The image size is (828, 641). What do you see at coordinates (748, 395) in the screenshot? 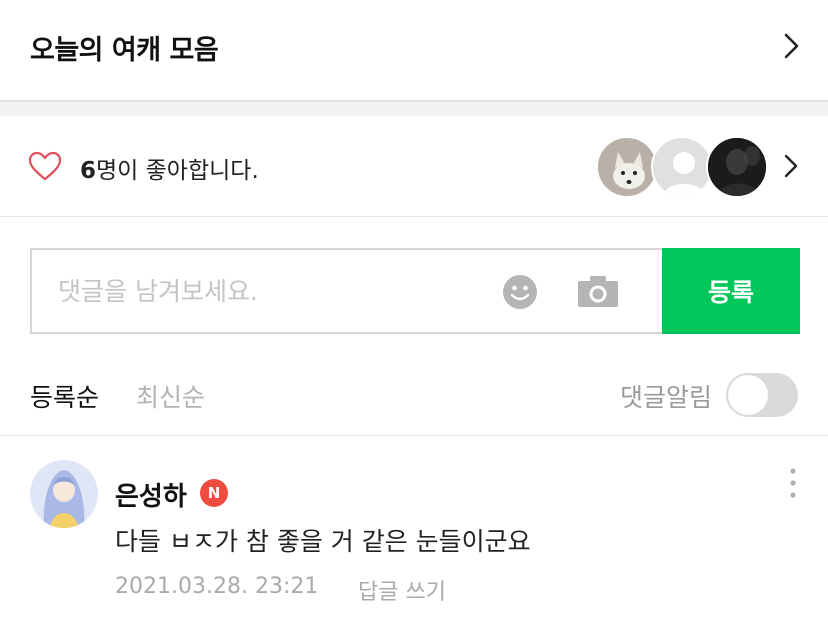
I see `toggle-knob` at bounding box center [748, 395].